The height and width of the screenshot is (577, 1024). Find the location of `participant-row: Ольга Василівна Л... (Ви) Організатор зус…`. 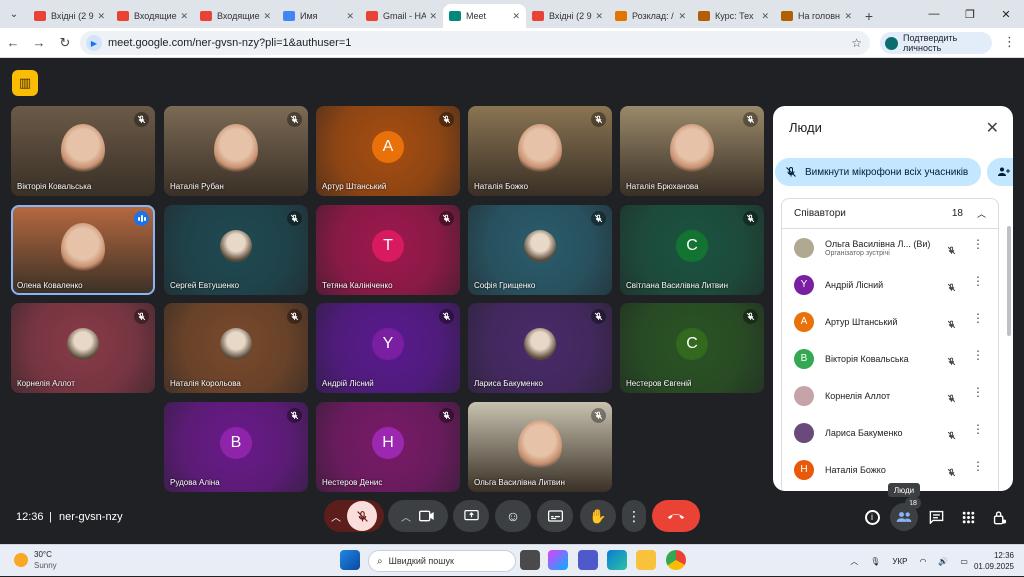

participant-row: Ольга Василівна Л... (Ви) Організатор зус… is located at coordinates (890, 247).